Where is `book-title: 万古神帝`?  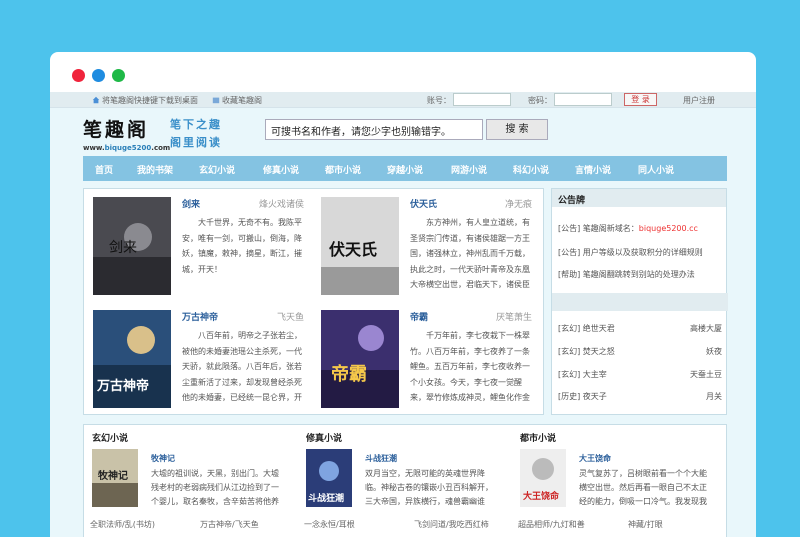
book-title: 万古神帝 is located at coordinates (200, 316).